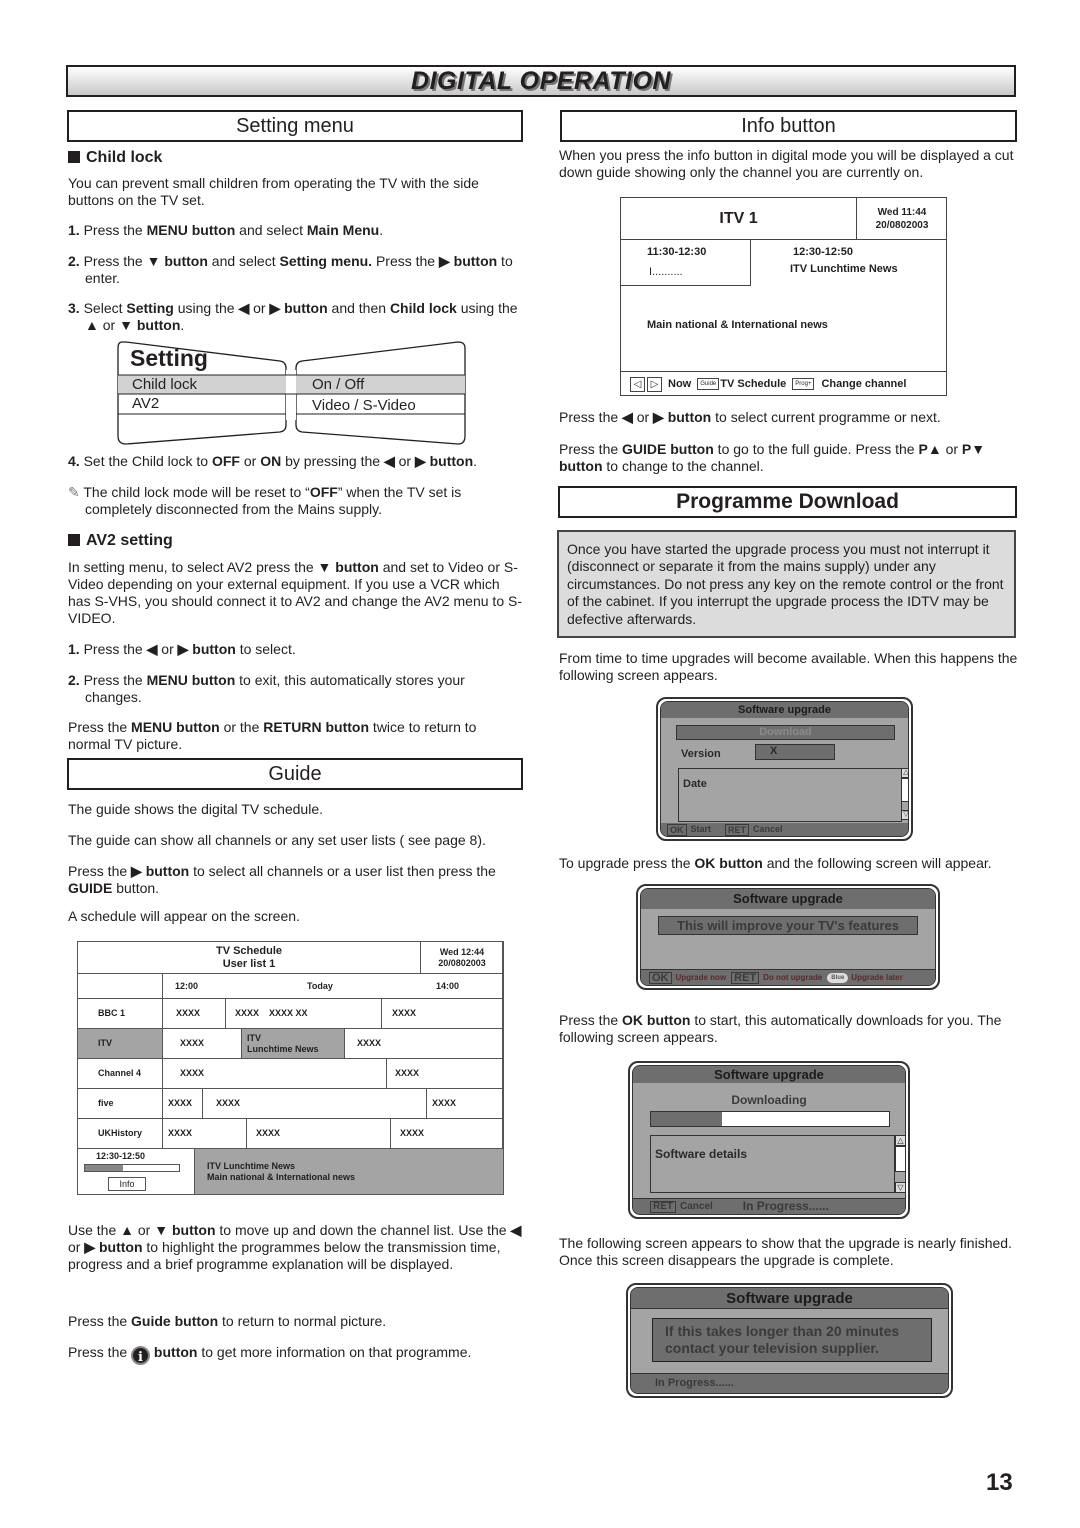 Image resolution: width=1080 pixels, height=1528 pixels. Describe the element at coordinates (902, 225) in the screenshot. I see `info-date: 20/0802003` at that location.